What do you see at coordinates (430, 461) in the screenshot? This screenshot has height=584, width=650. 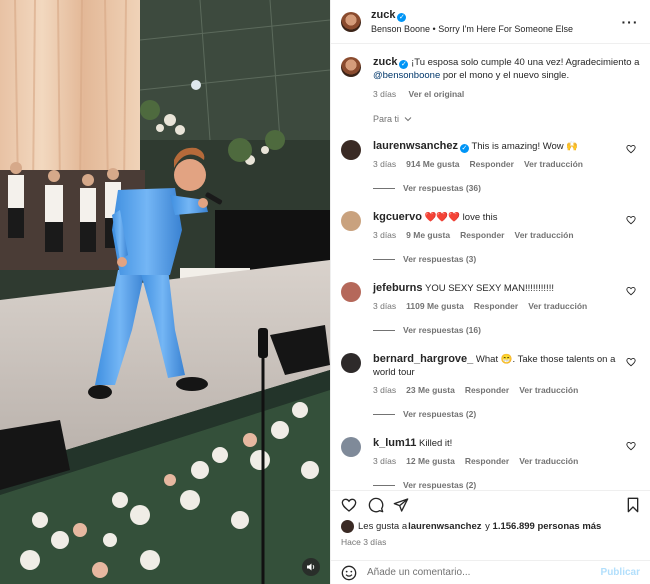 I see `comment-likes-count: 12 Me gusta` at bounding box center [430, 461].